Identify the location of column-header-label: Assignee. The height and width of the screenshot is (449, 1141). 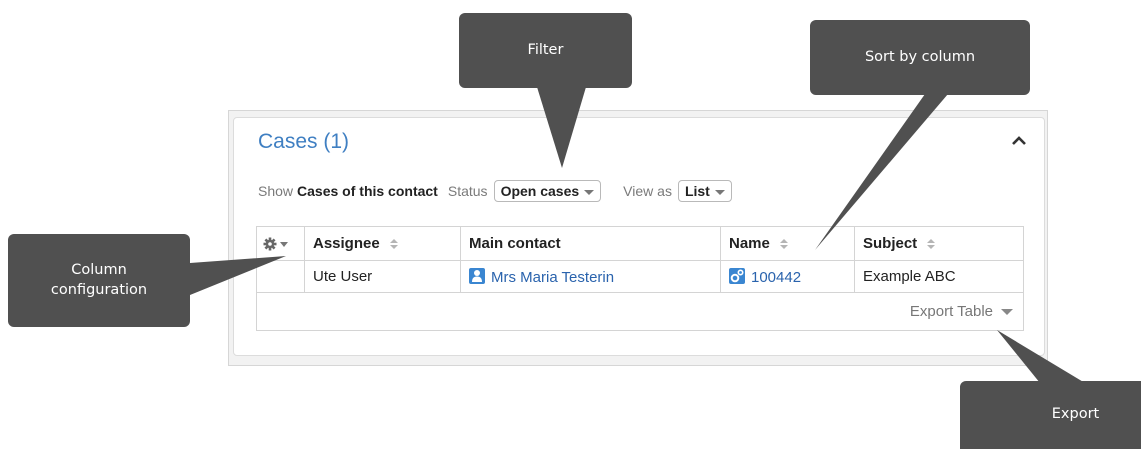
(346, 243).